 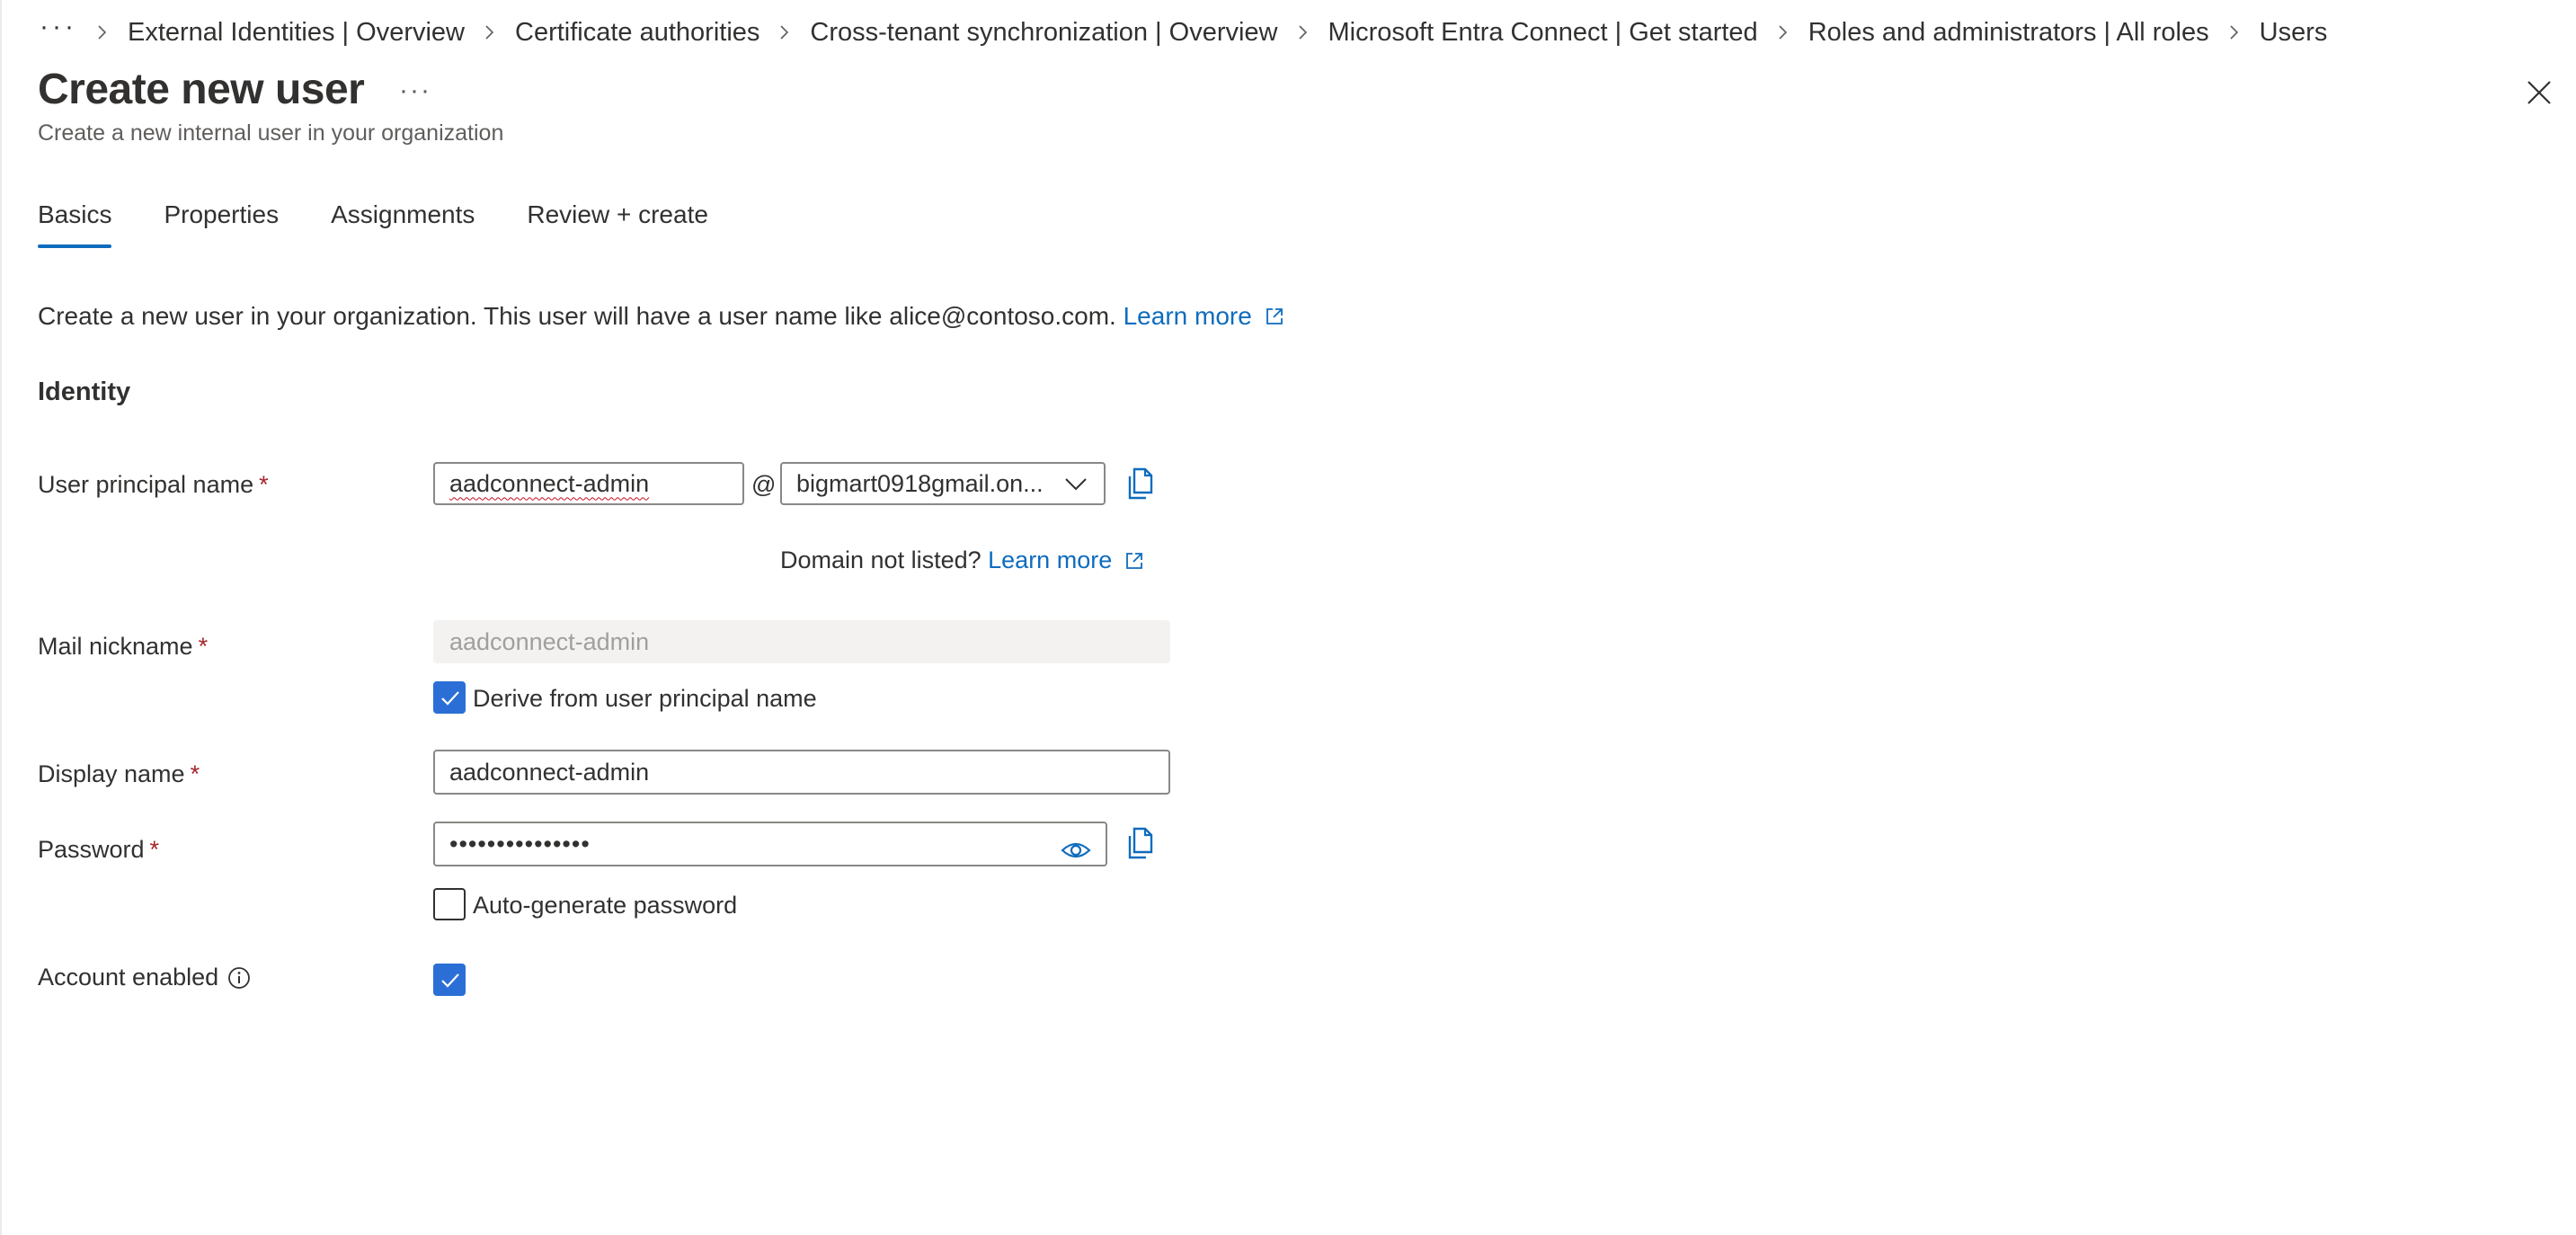 I want to click on mail-nickname-label: Mail nickname *, so click(x=123, y=647).